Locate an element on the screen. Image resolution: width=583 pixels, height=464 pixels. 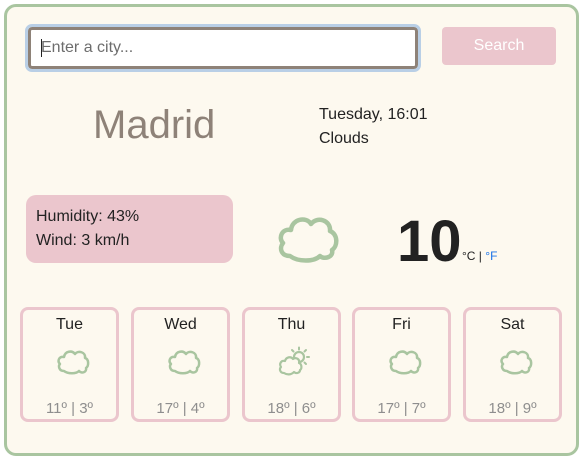
forecast-day-name: Thu is located at coordinates (291, 324).